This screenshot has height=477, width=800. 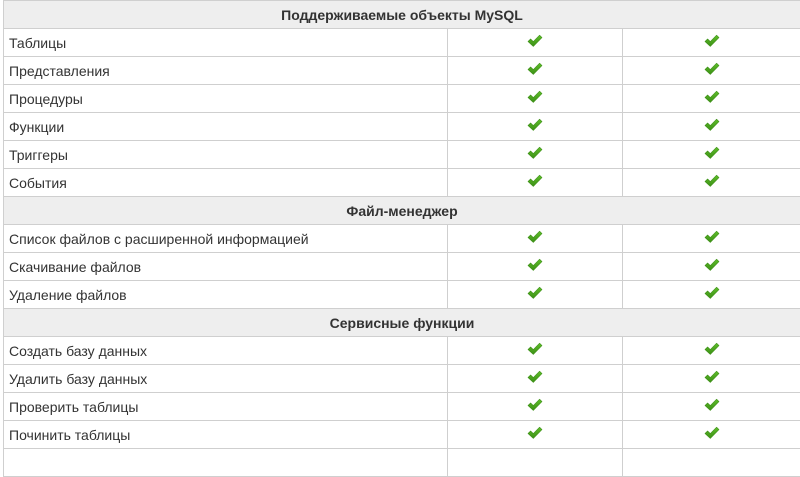 I want to click on feature-label: Триггеры, so click(x=226, y=155).